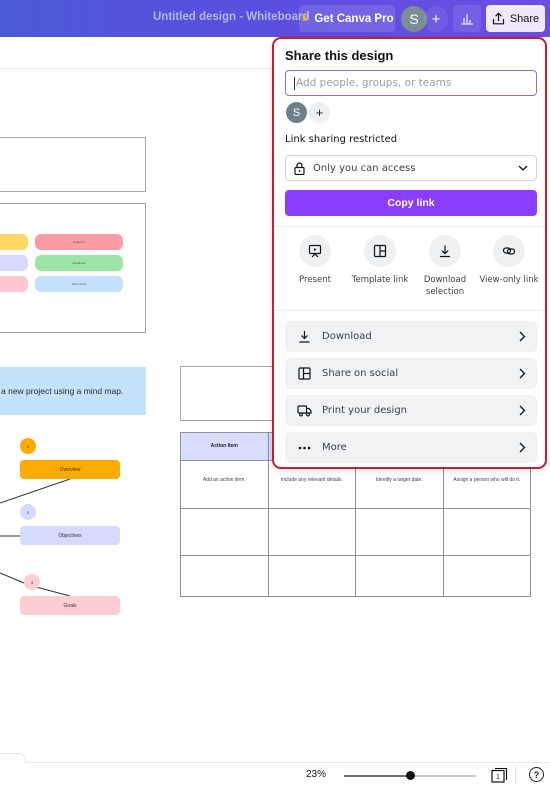 This screenshot has height=789, width=550. What do you see at coordinates (304, 410) in the screenshot?
I see `truck-icon` at bounding box center [304, 410].